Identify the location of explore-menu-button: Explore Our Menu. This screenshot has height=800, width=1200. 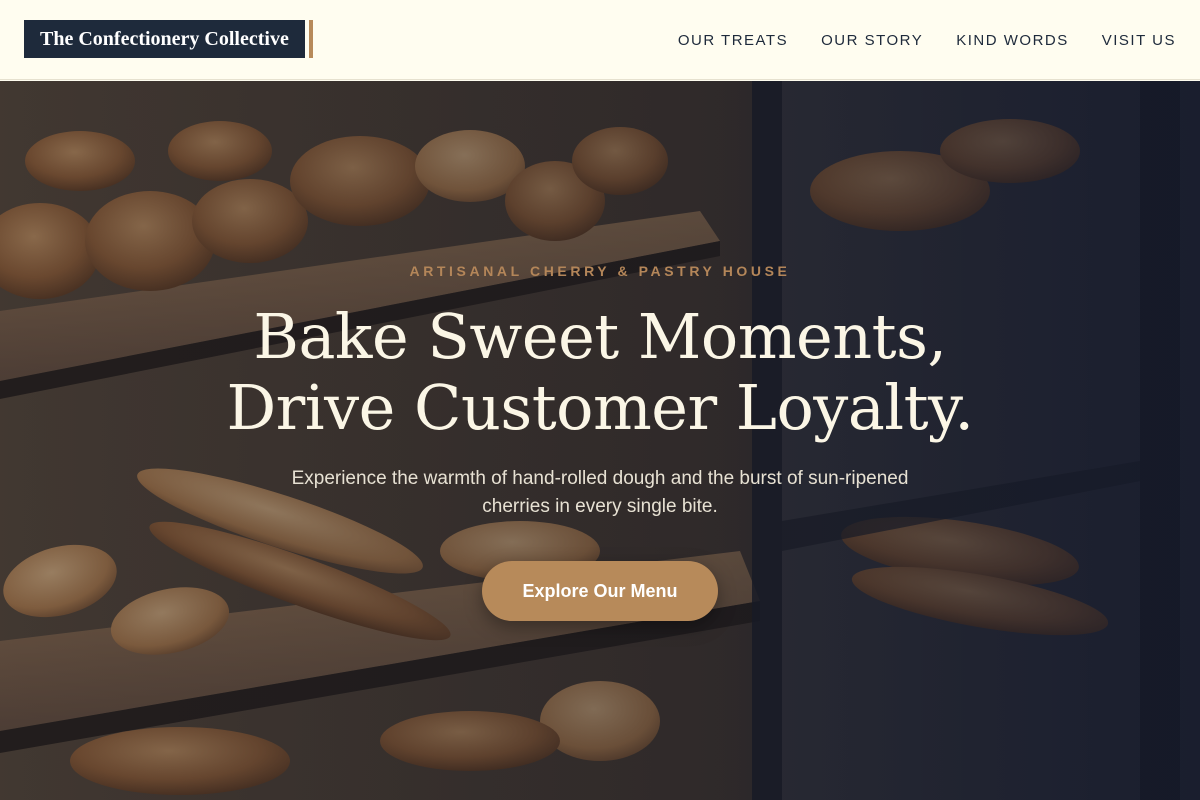
(600, 591).